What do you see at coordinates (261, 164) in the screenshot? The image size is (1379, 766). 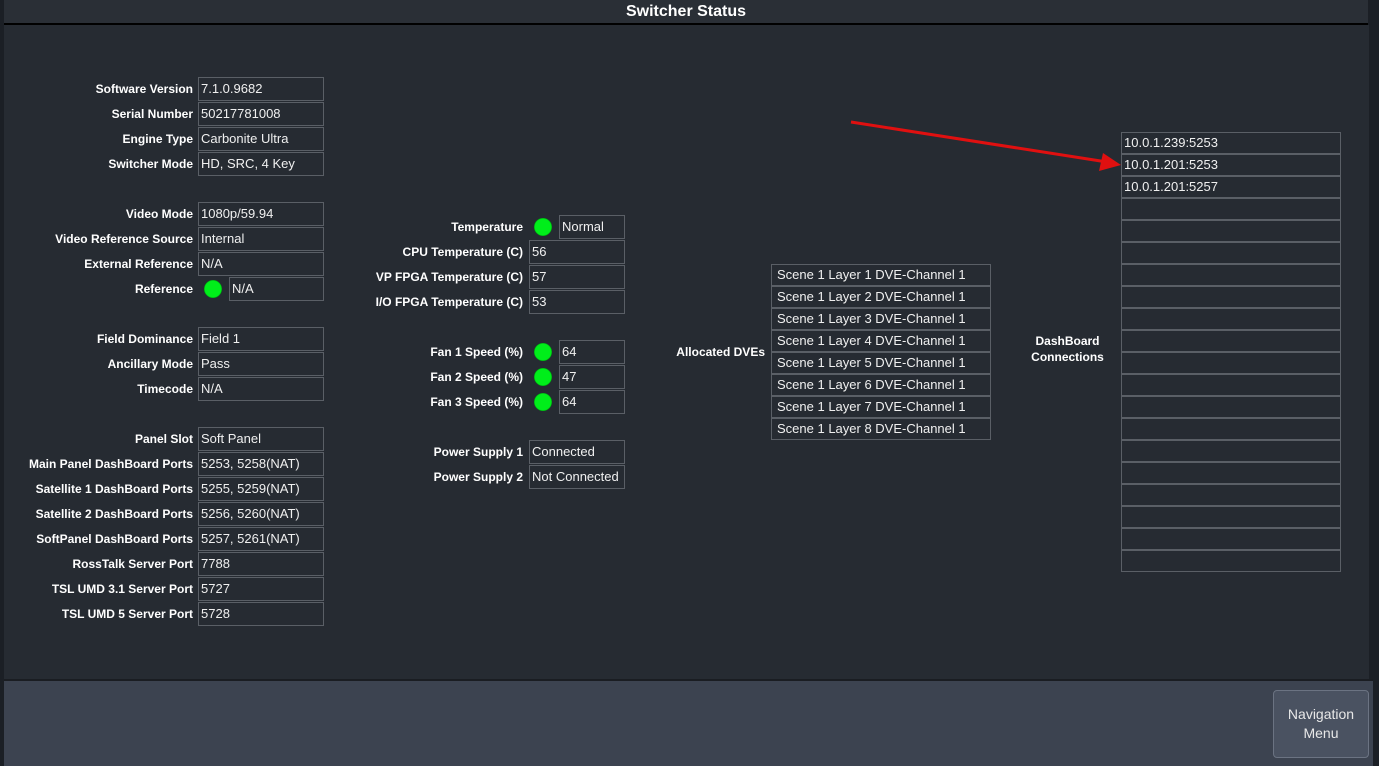 I see `switcher-mode-value: HD, SRC, 4 Key` at bounding box center [261, 164].